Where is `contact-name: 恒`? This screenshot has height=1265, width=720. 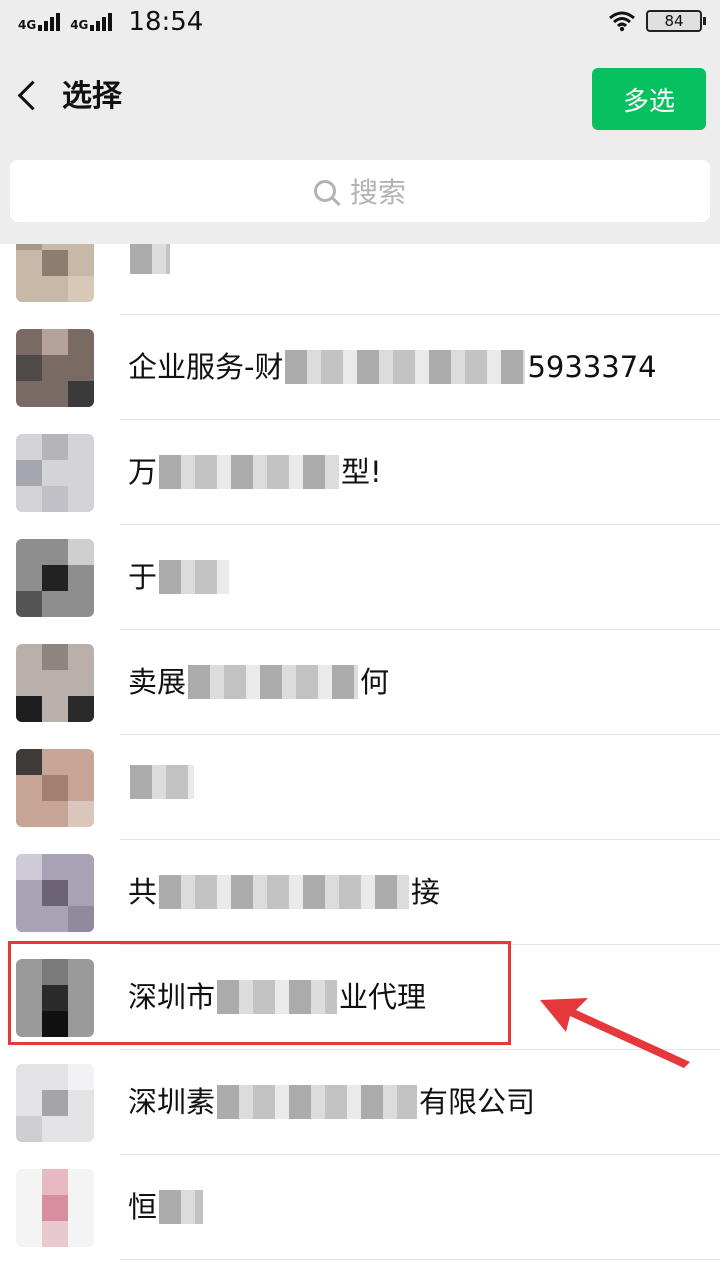 contact-name: 恒 is located at coordinates (166, 1207).